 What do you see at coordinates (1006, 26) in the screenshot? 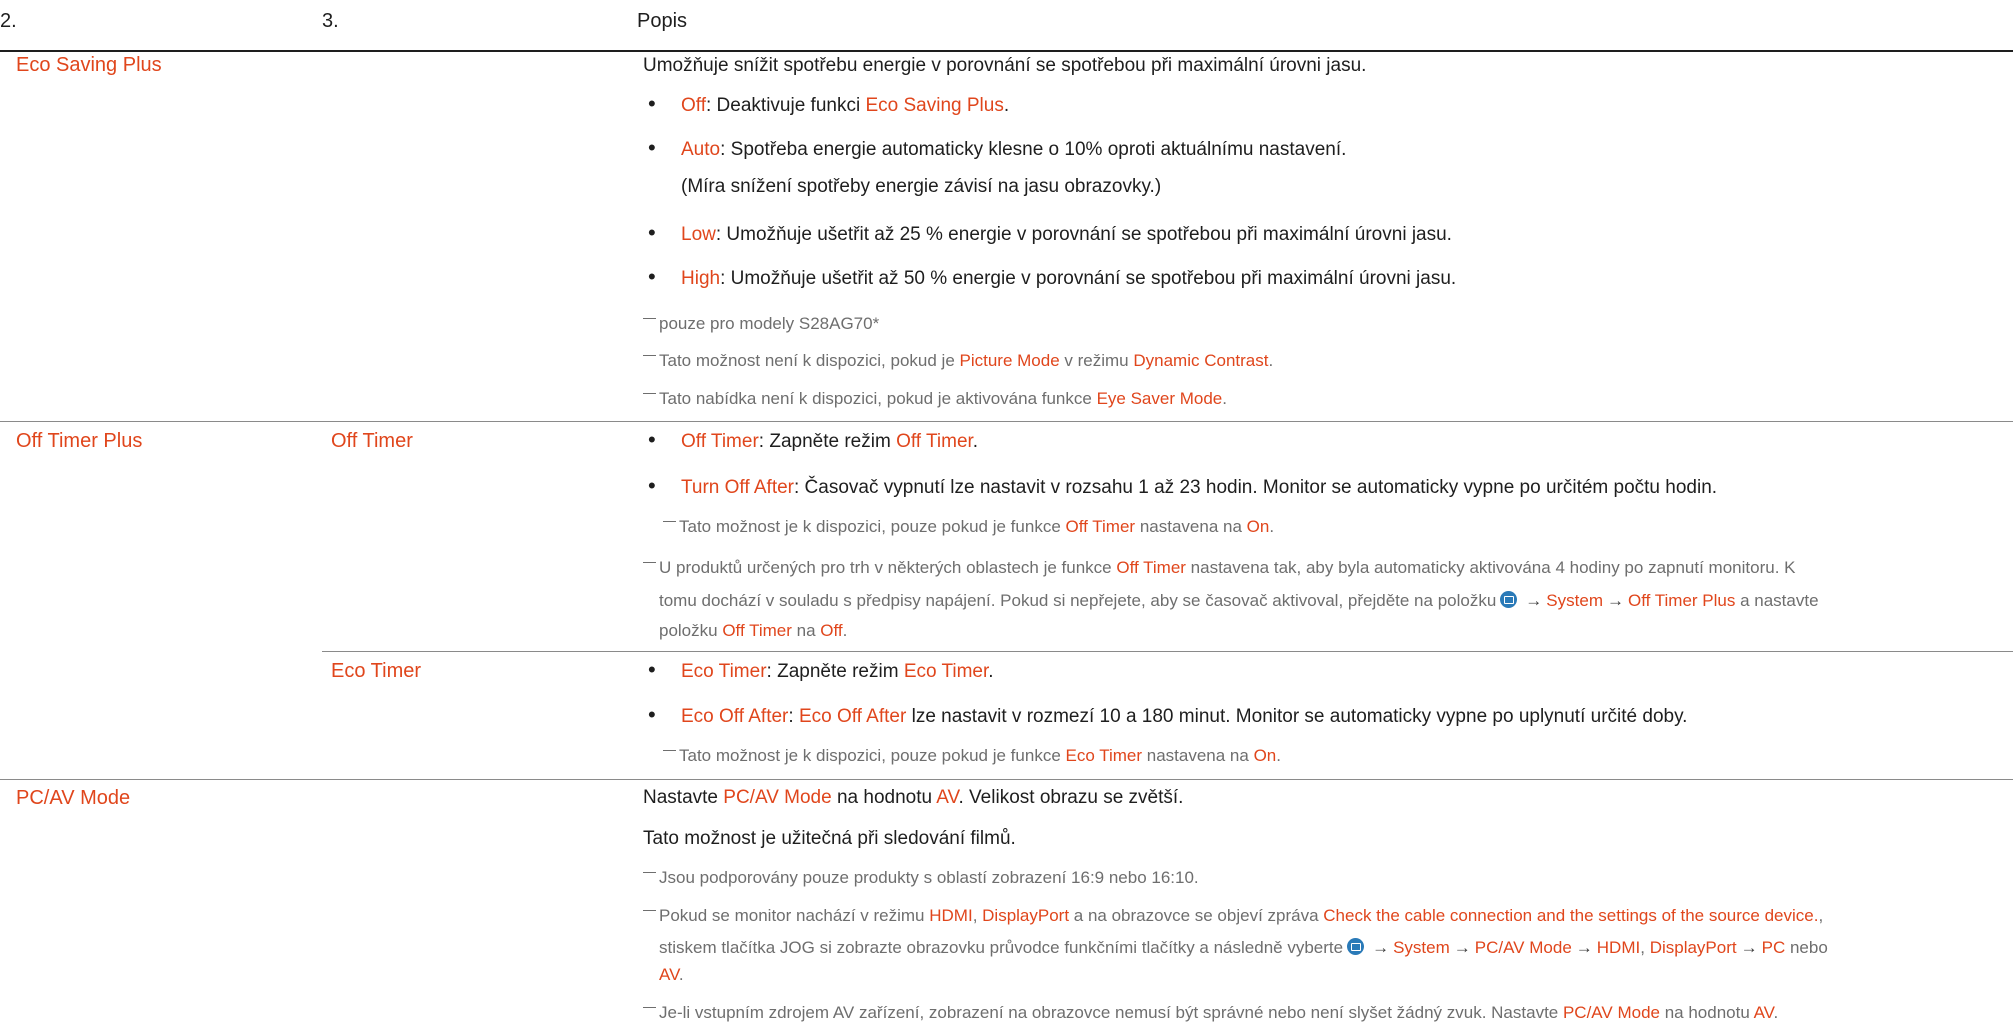
I see `table-header: 2. 3. Popis` at bounding box center [1006, 26].